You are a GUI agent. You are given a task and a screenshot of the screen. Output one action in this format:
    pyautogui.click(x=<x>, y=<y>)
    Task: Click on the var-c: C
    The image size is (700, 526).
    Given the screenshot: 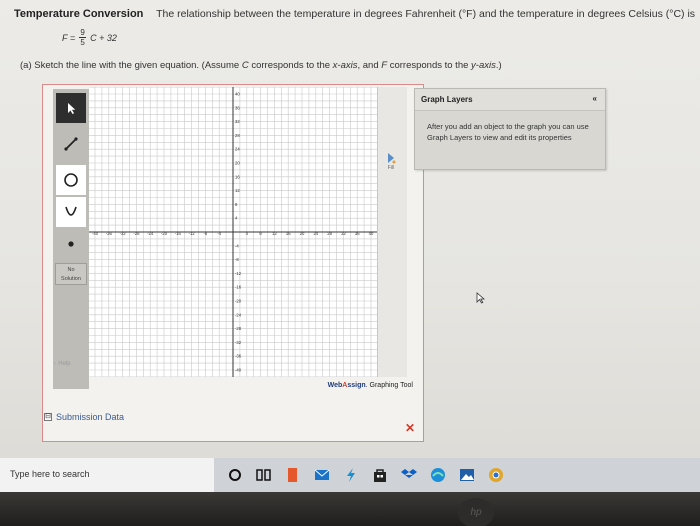 What is the action you would take?
    pyautogui.click(x=245, y=65)
    